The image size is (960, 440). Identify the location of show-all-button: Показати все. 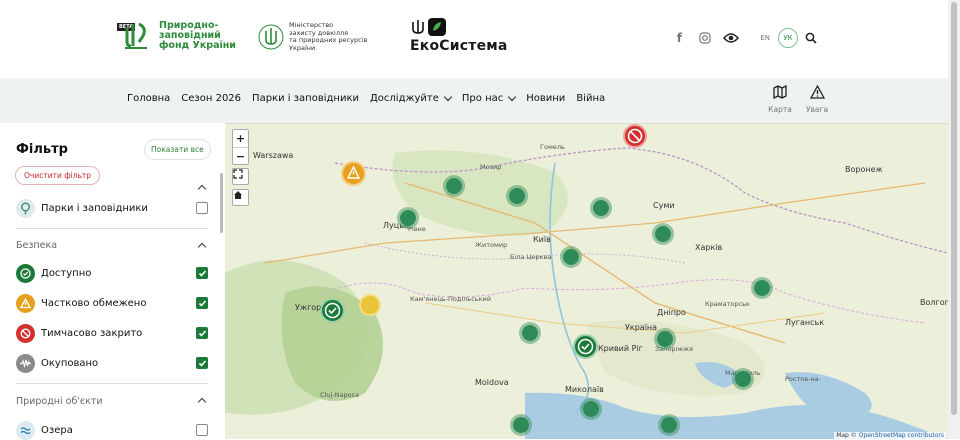
(177, 149).